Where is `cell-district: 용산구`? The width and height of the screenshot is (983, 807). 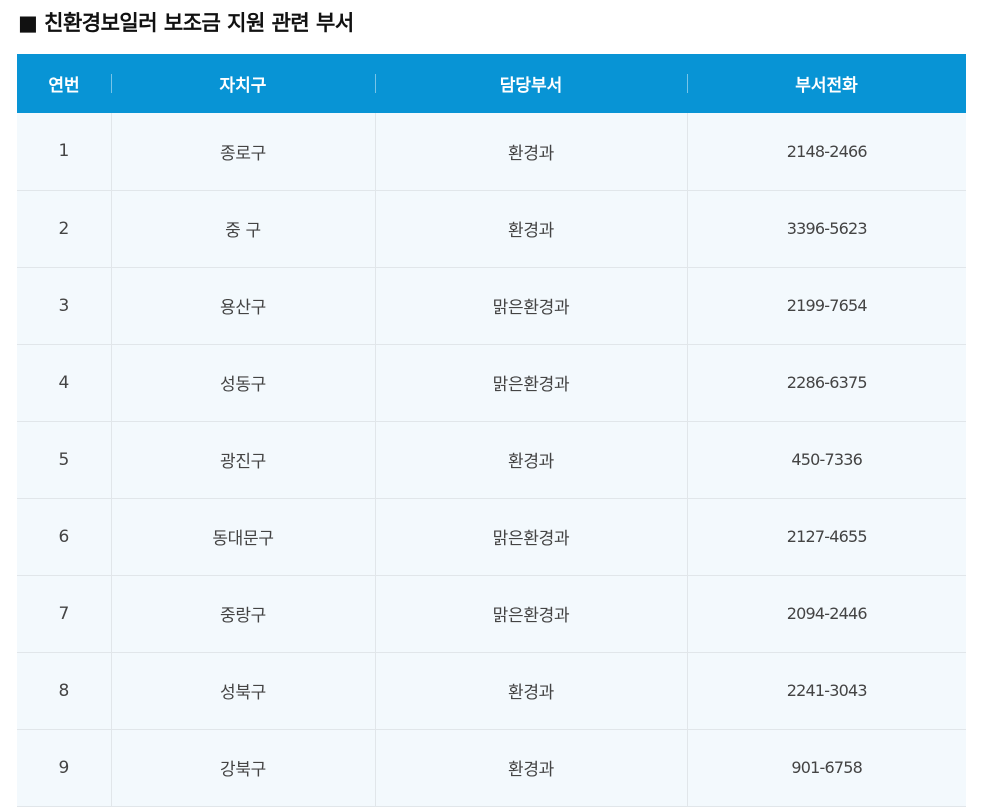 cell-district: 용산구 is located at coordinates (242, 306).